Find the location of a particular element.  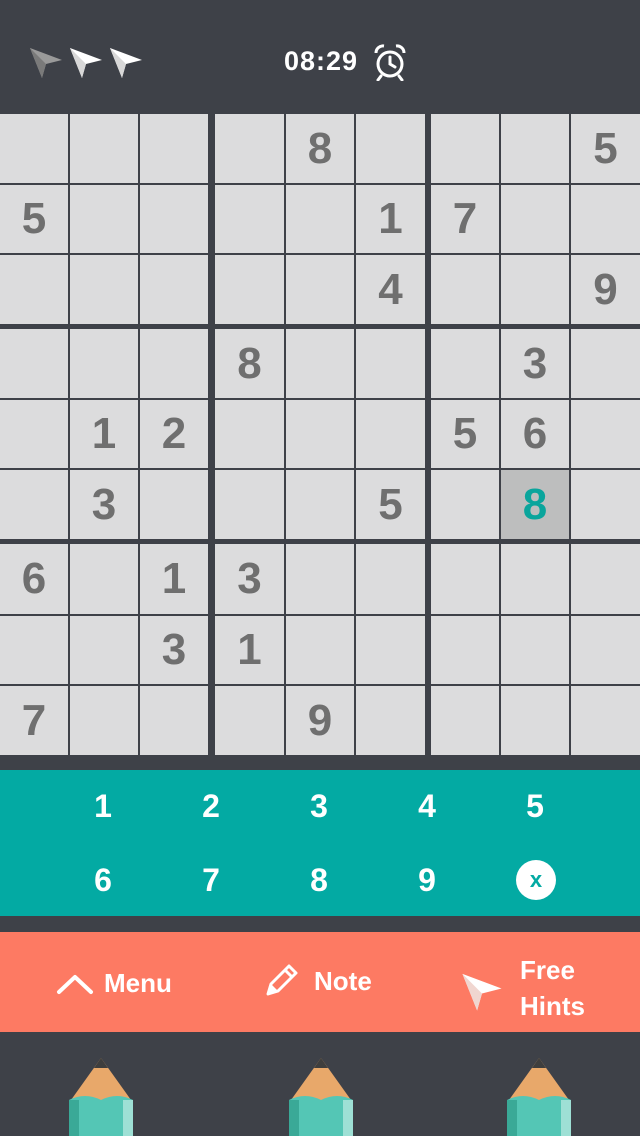

sudoku-cell-r8-c5 is located at coordinates (320, 650).